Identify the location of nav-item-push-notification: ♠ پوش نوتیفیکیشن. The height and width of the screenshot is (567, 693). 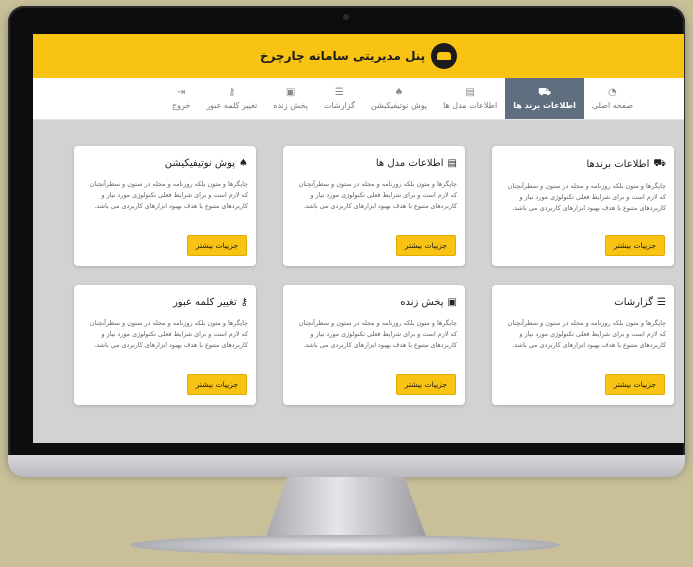
(399, 98).